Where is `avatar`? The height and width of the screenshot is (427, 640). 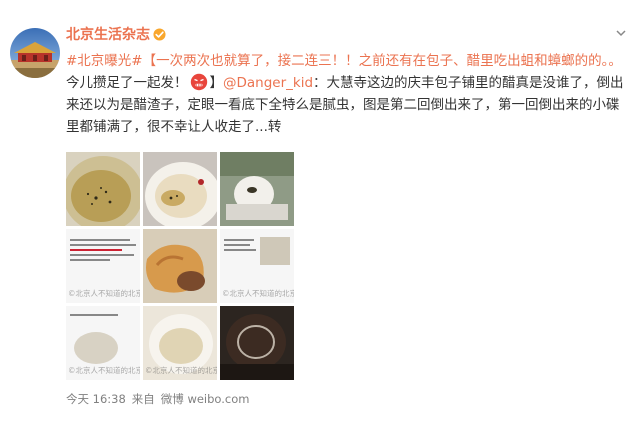 avatar is located at coordinates (35, 53).